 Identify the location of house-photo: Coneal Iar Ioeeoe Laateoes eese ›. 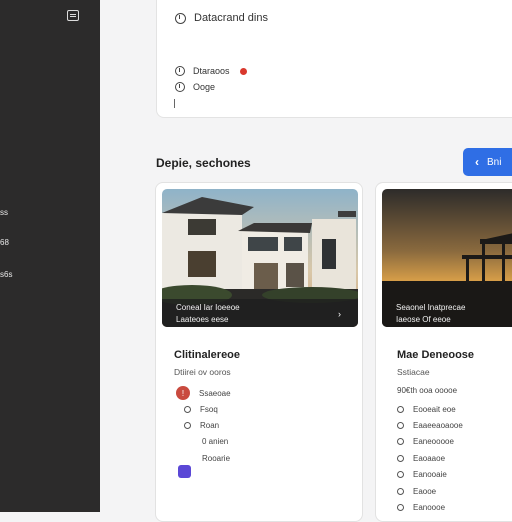
(260, 258).